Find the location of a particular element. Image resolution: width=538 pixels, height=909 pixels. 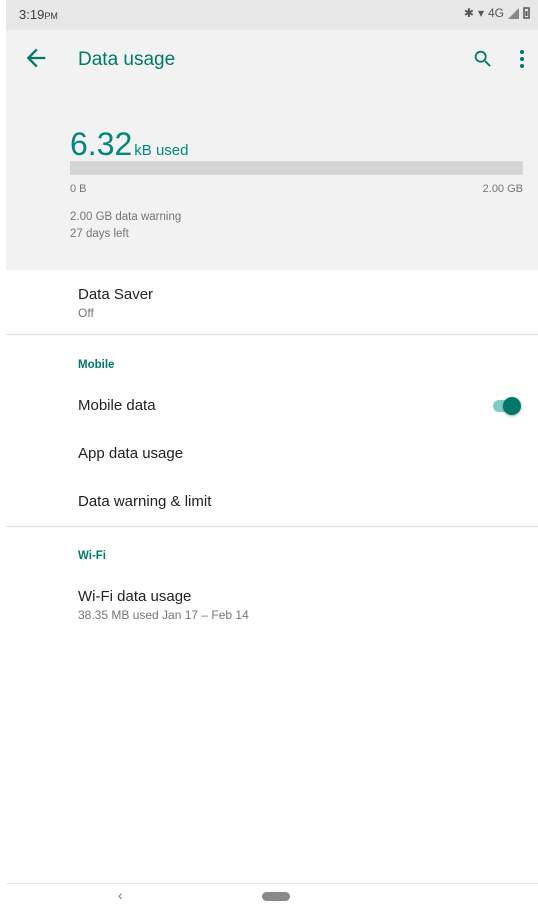

days-left-text: 27 days left is located at coordinates (99, 234).